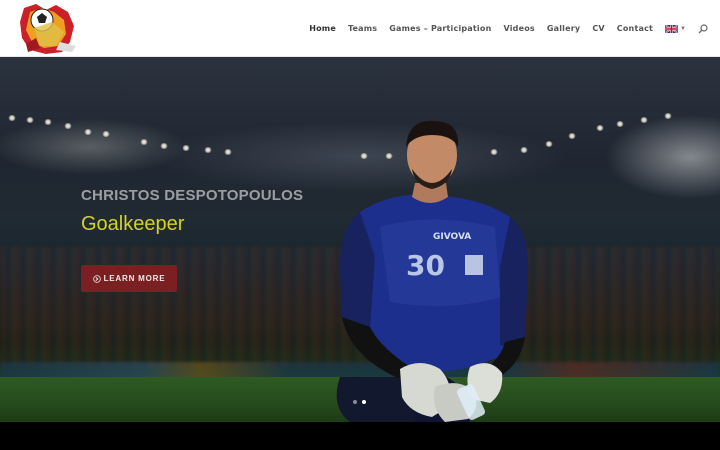 This screenshot has width=720, height=450. What do you see at coordinates (703, 28) in the screenshot?
I see `search-icon` at bounding box center [703, 28].